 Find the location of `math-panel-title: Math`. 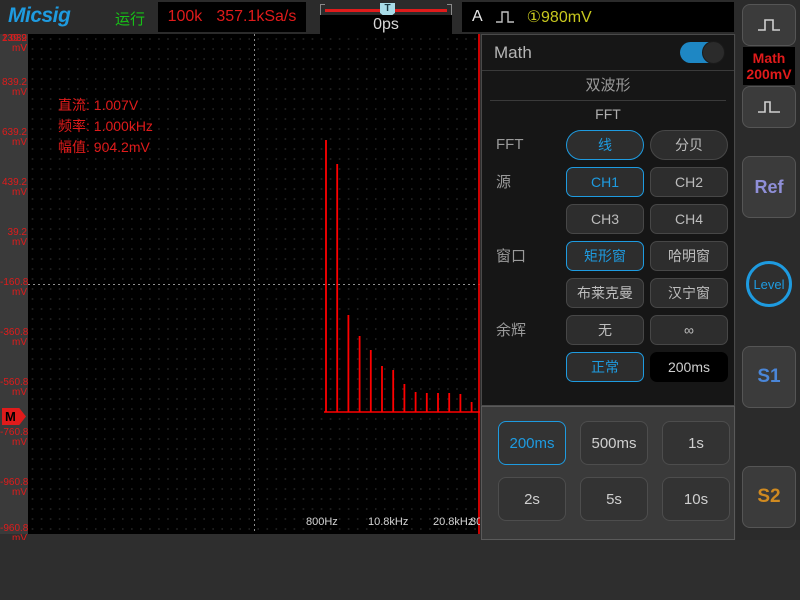

math-panel-title: Math is located at coordinates (513, 52).